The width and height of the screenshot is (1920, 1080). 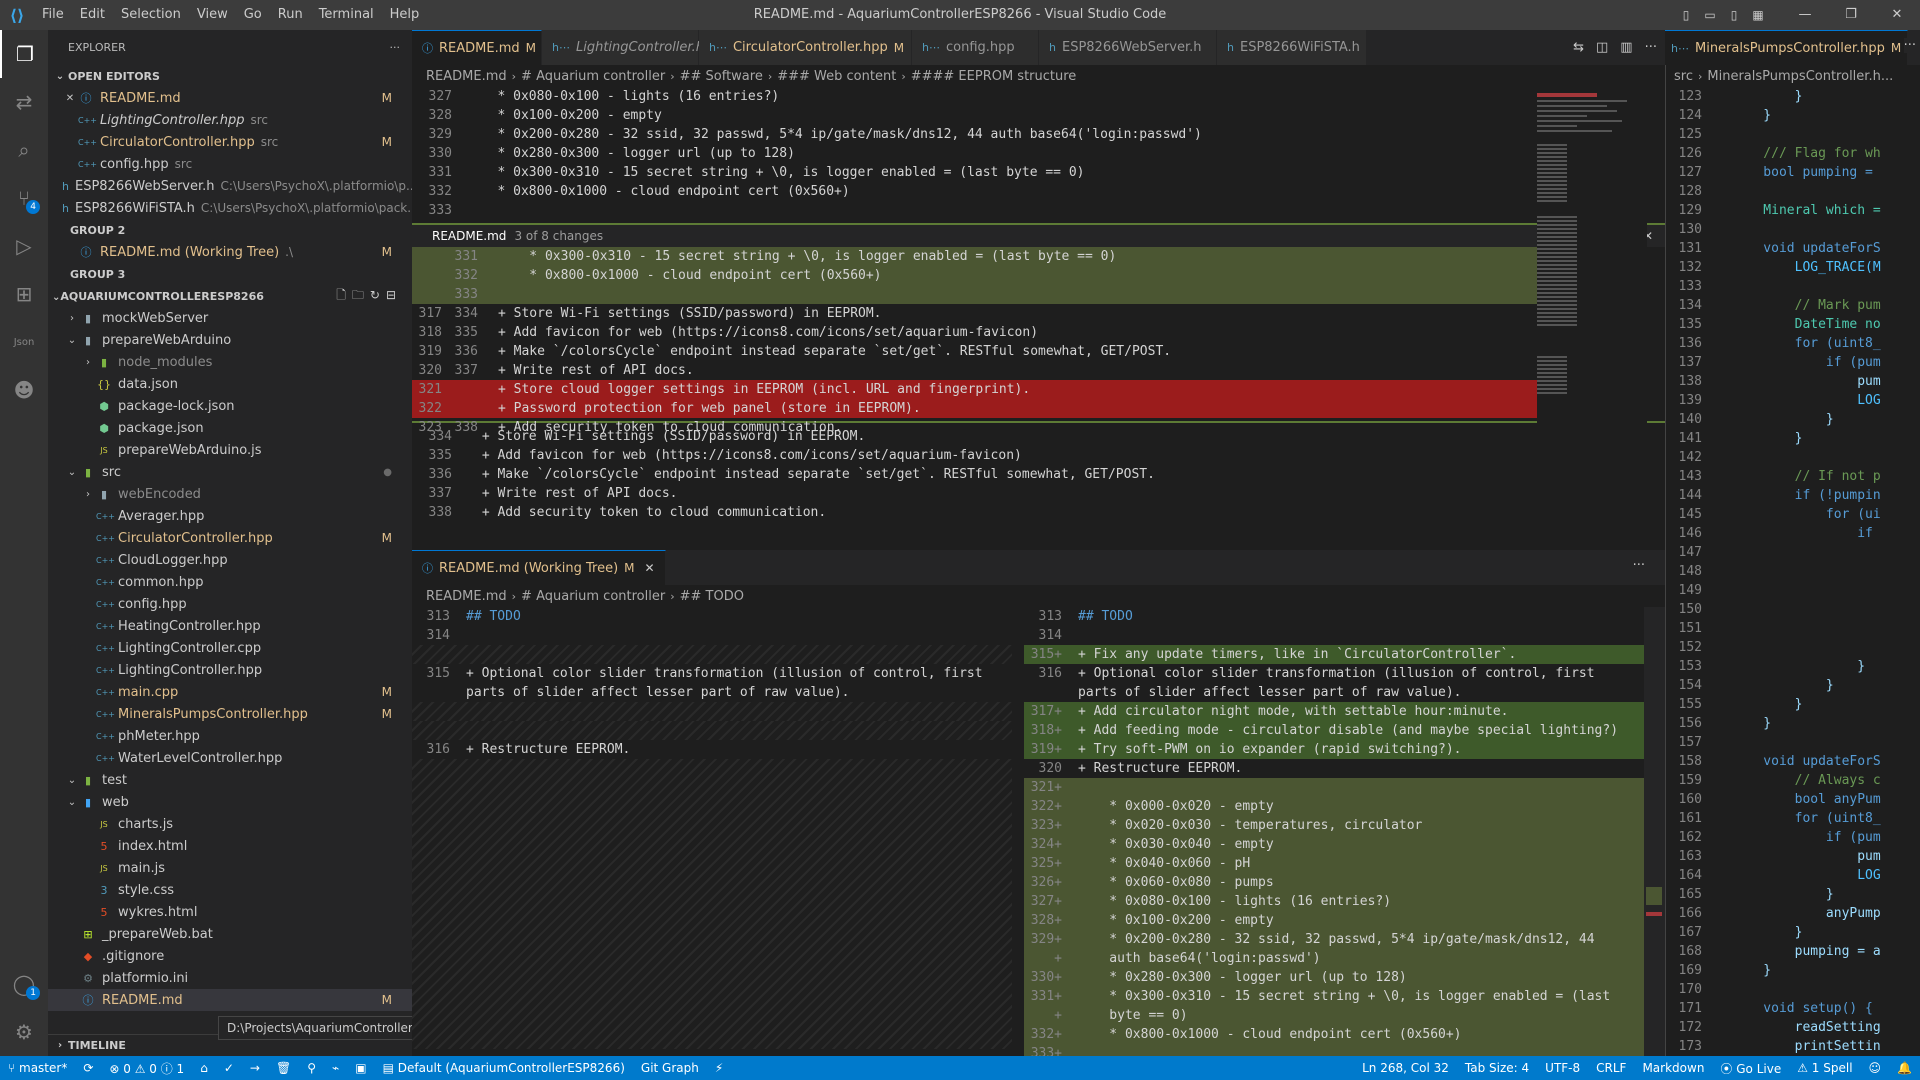 What do you see at coordinates (230, 450) in the screenshot?
I see `file-row: JS prepareWebArduino.js` at bounding box center [230, 450].